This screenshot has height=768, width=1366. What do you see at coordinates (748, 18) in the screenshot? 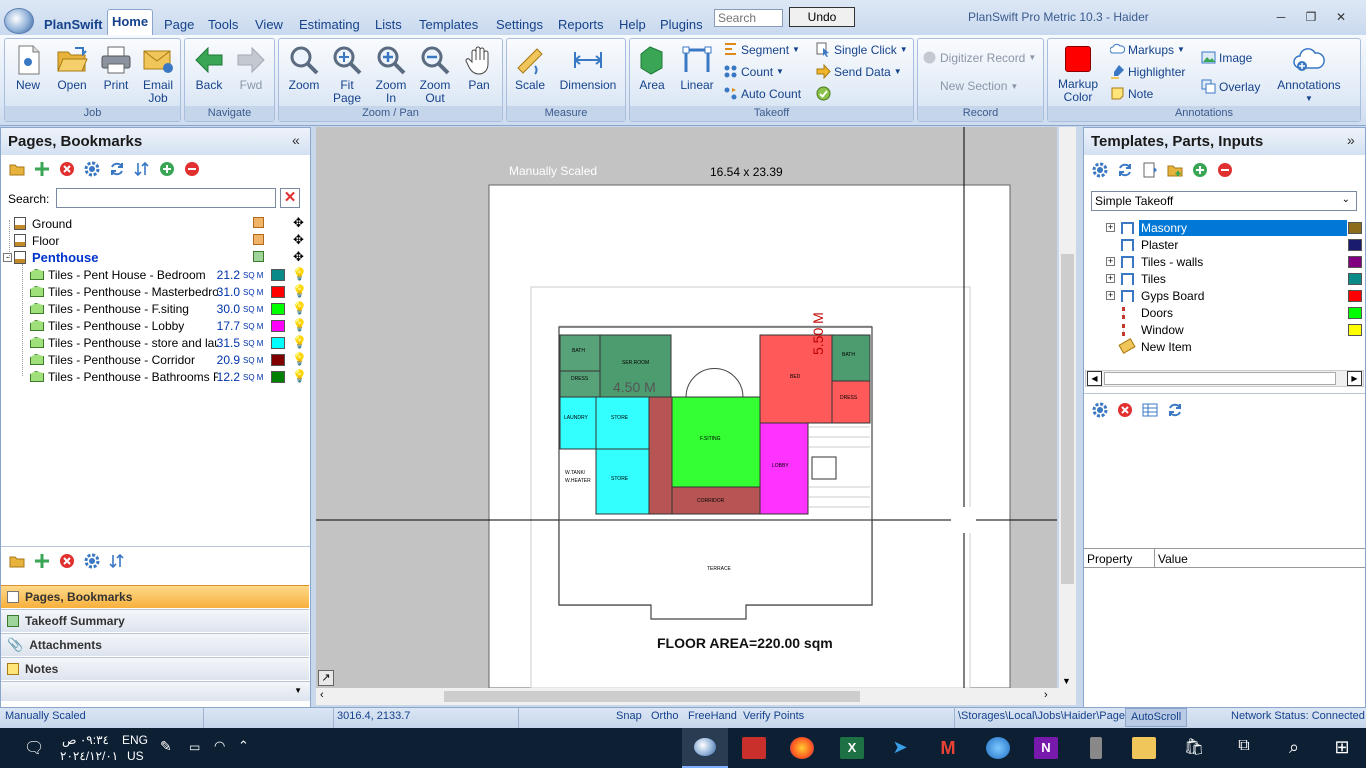
I see `search-input` at bounding box center [748, 18].